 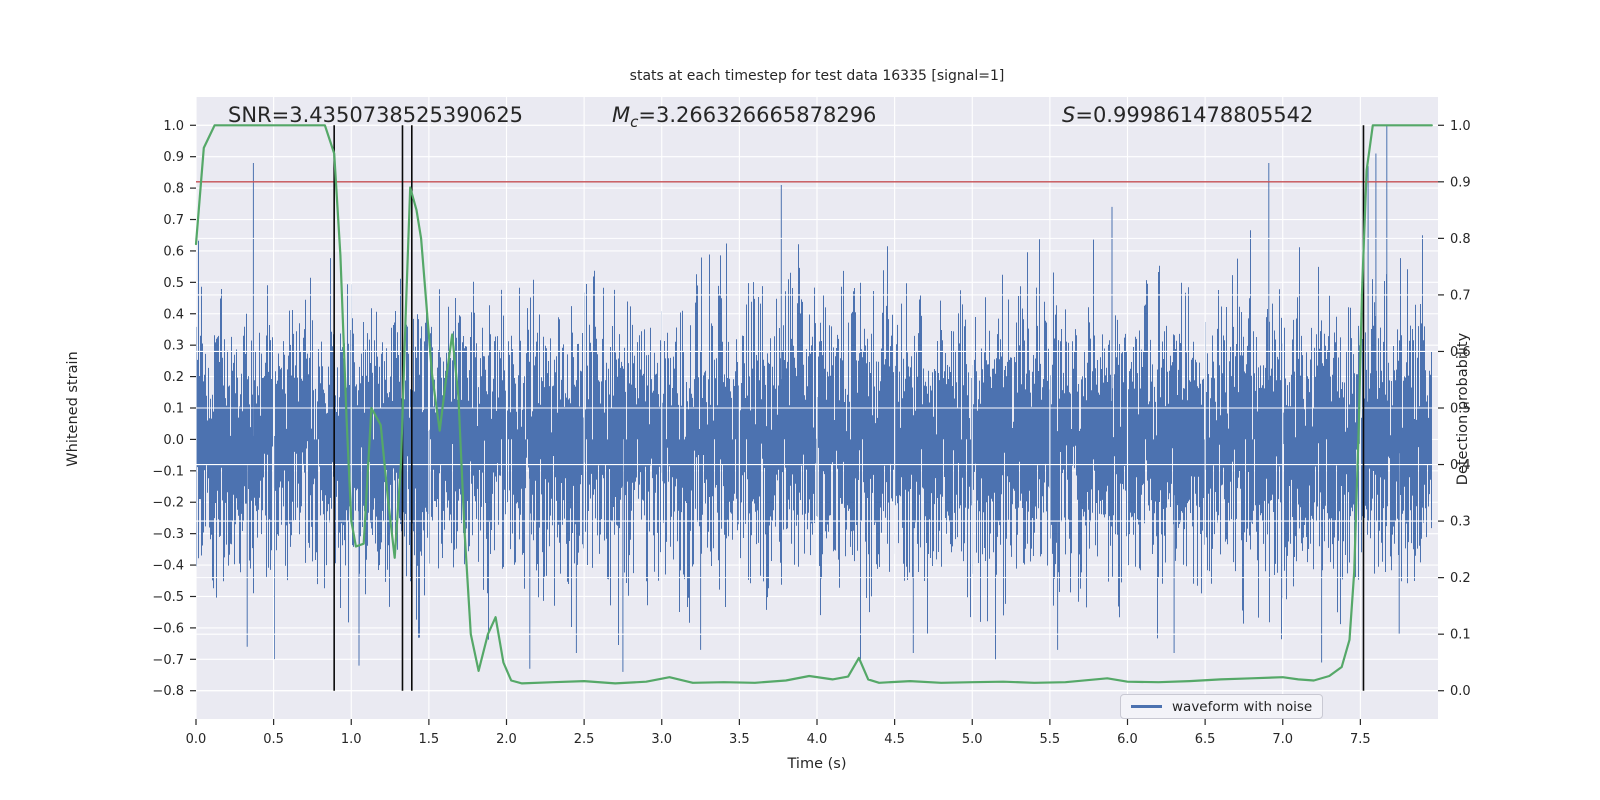 I want to click on legend-line-sample, so click(x=1146, y=706).